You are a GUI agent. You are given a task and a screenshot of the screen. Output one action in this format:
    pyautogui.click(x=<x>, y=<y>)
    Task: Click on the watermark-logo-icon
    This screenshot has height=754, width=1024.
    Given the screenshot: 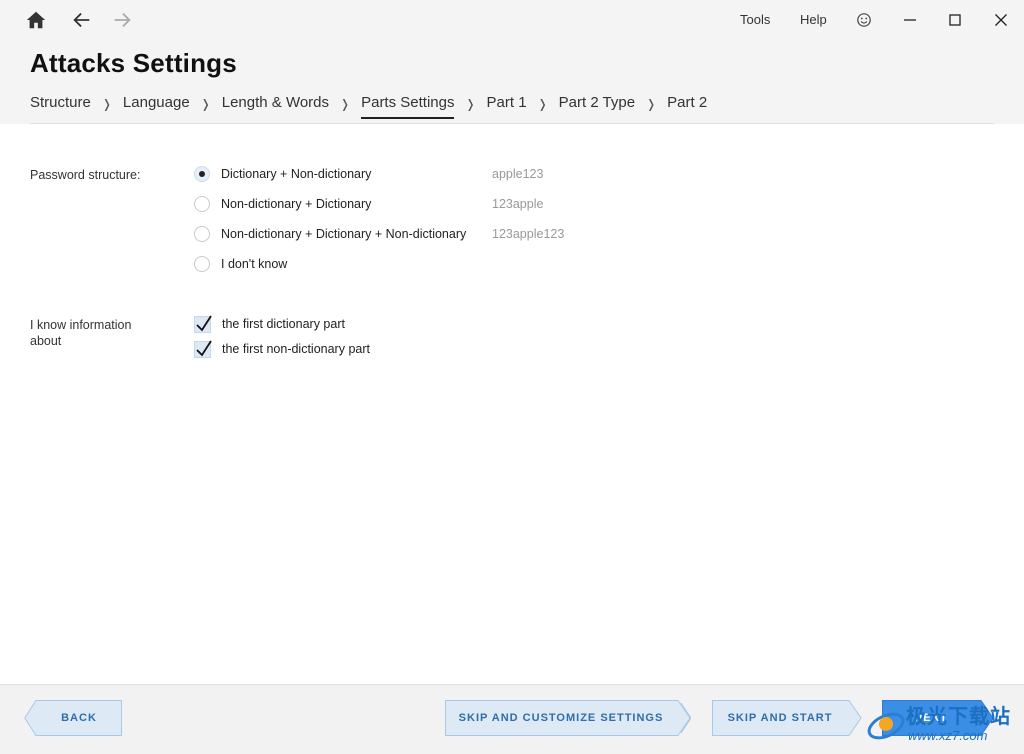 What is the action you would take?
    pyautogui.click(x=886, y=726)
    